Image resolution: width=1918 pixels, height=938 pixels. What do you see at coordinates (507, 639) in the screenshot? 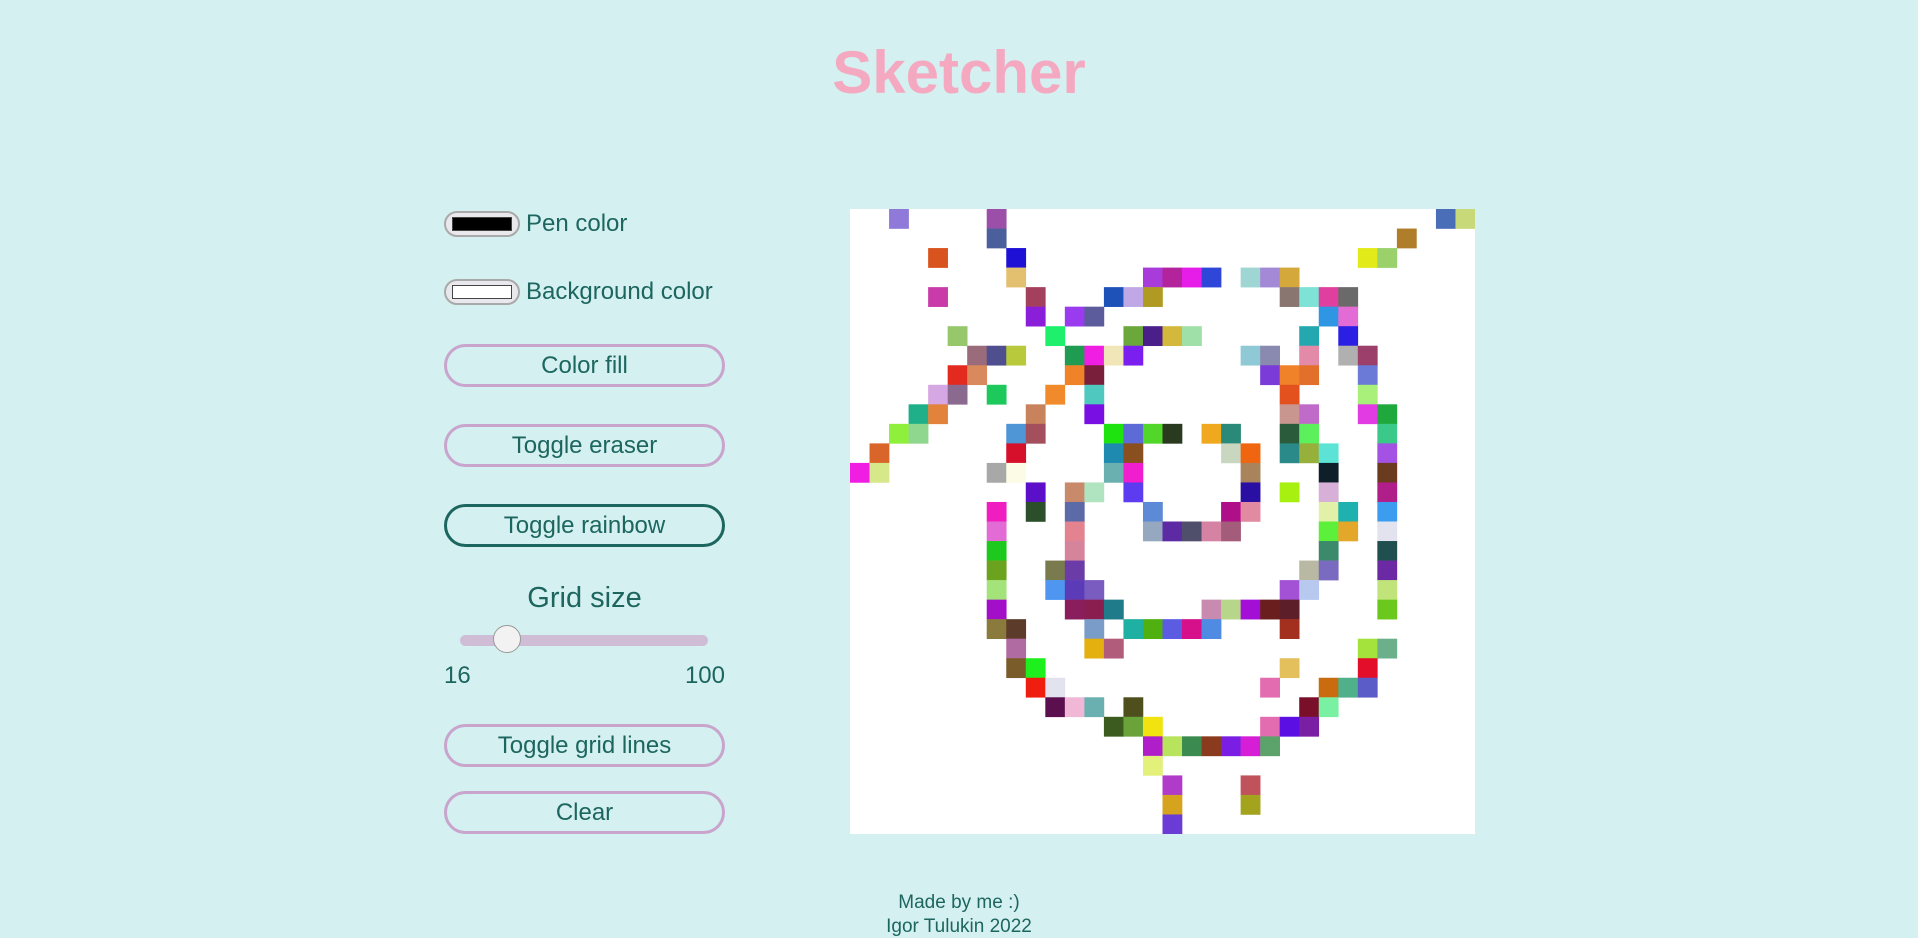
I see `grid-size-slider-thumb` at bounding box center [507, 639].